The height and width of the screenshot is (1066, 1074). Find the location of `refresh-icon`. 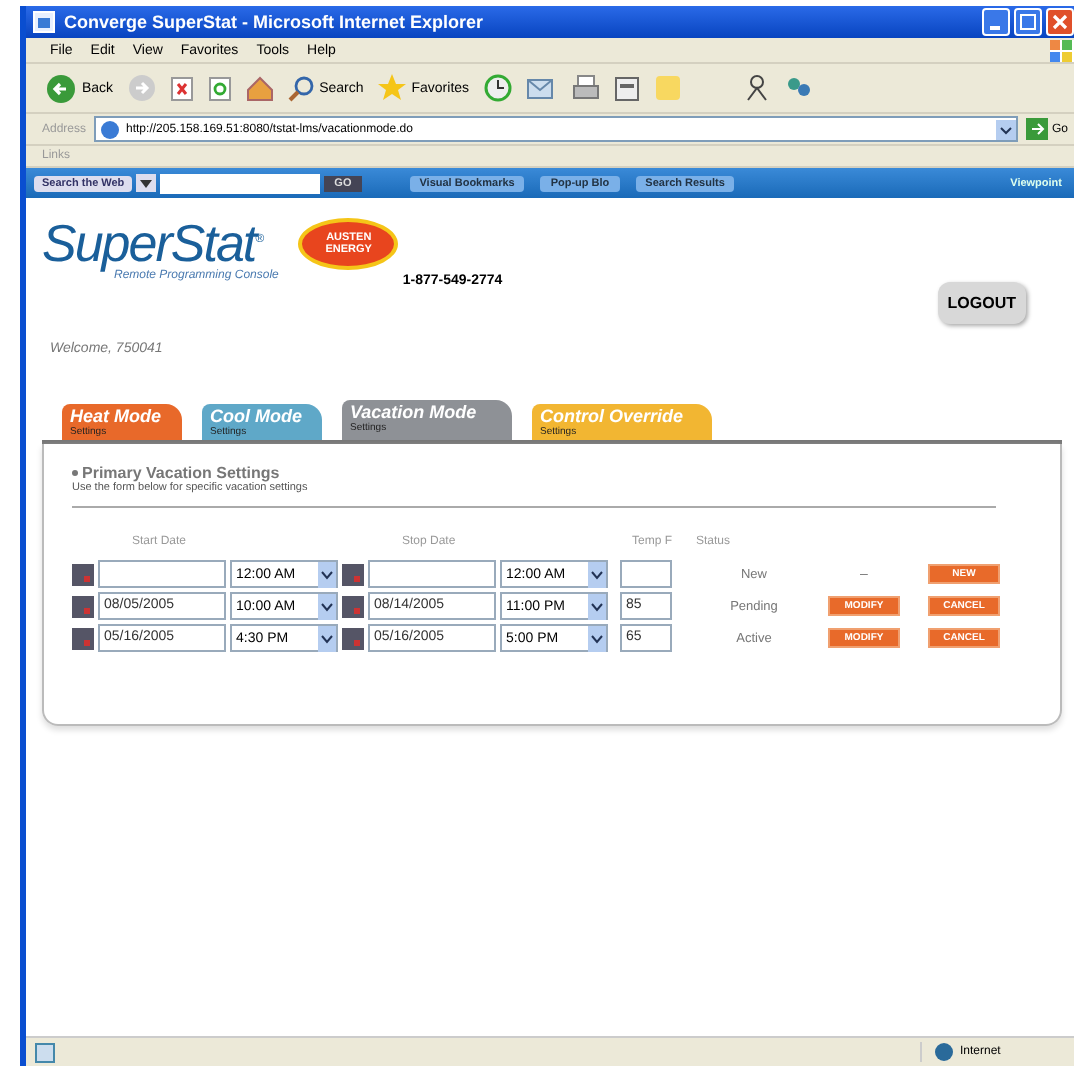

refresh-icon is located at coordinates (219, 88).